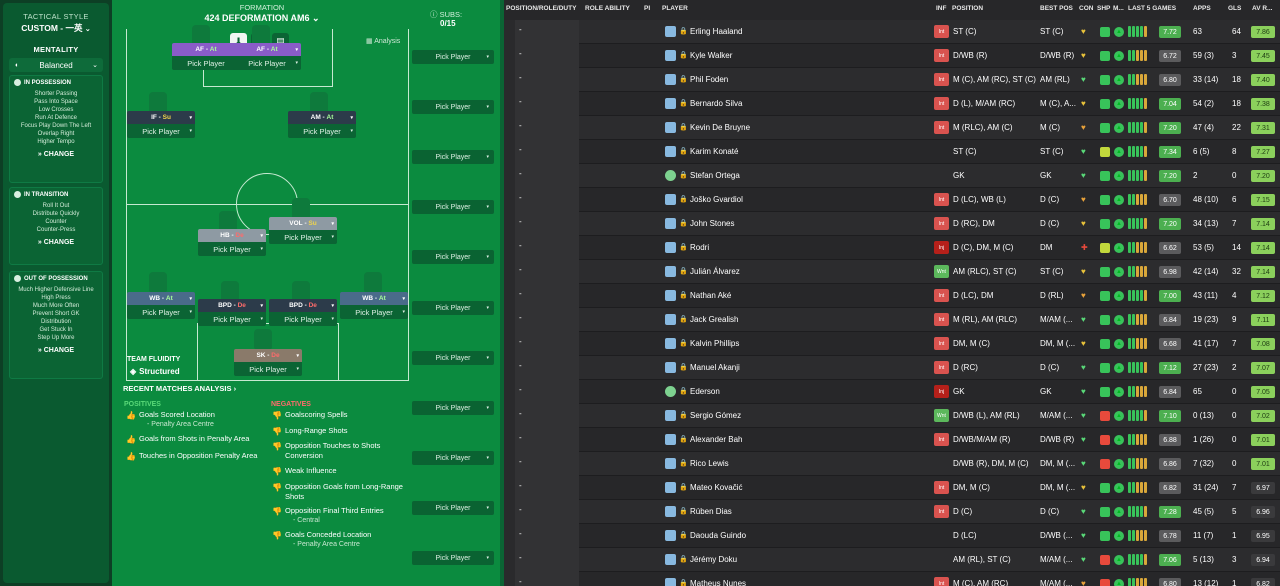 The image size is (1280, 586). I want to click on player-name: Sergio Gómez, so click(715, 415).